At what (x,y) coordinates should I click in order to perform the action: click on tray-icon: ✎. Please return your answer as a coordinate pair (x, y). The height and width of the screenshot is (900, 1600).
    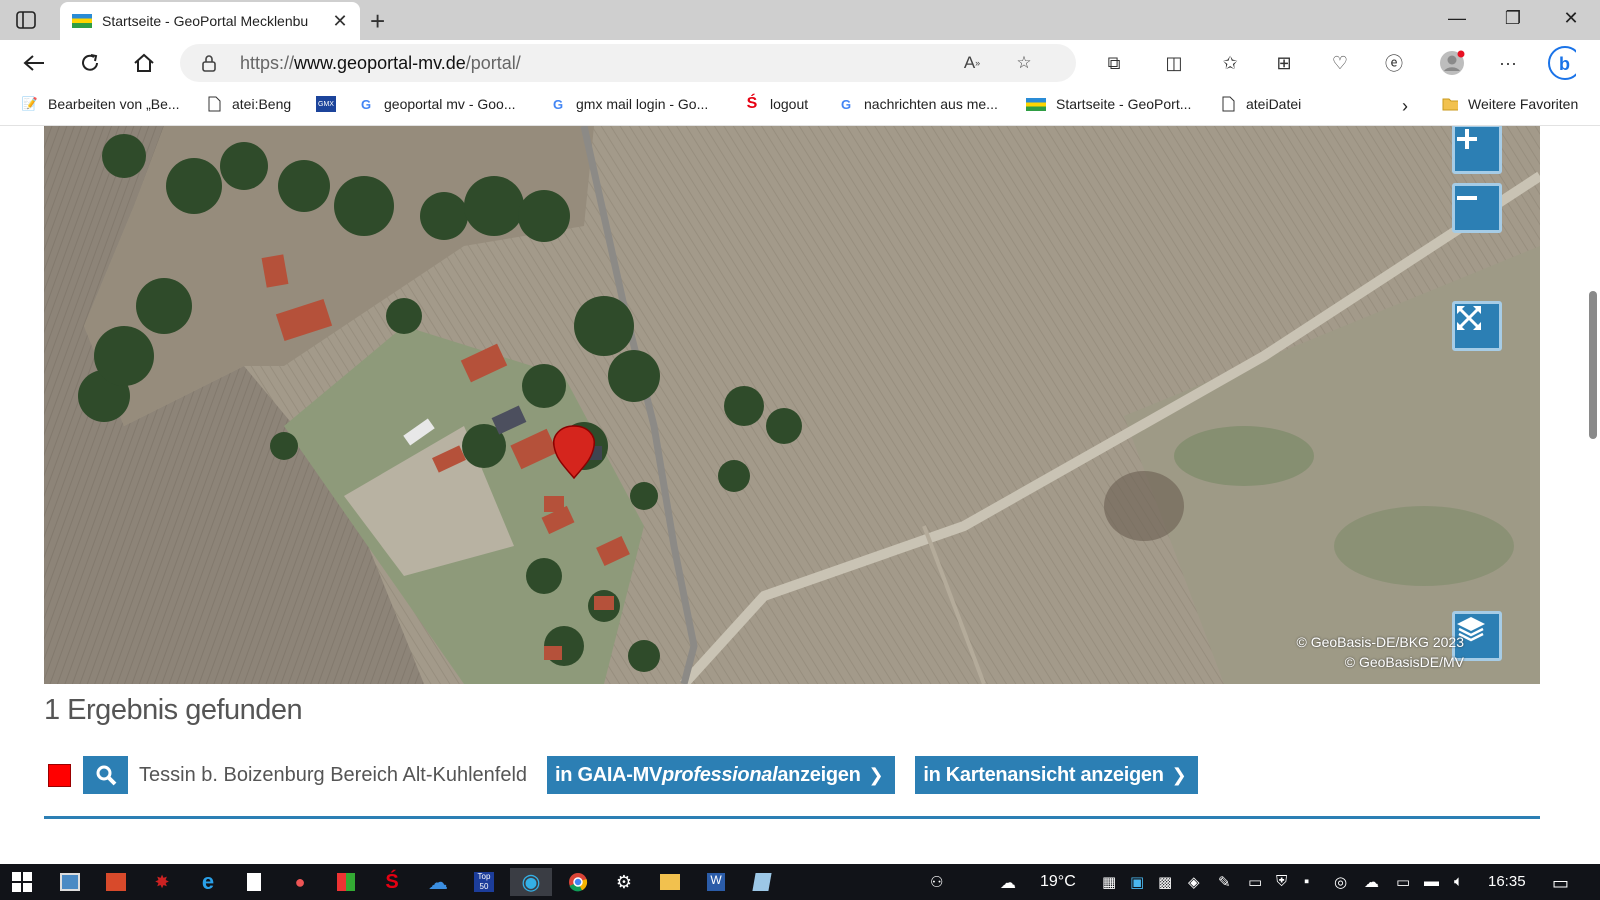
    Looking at the image, I should click on (1224, 882).